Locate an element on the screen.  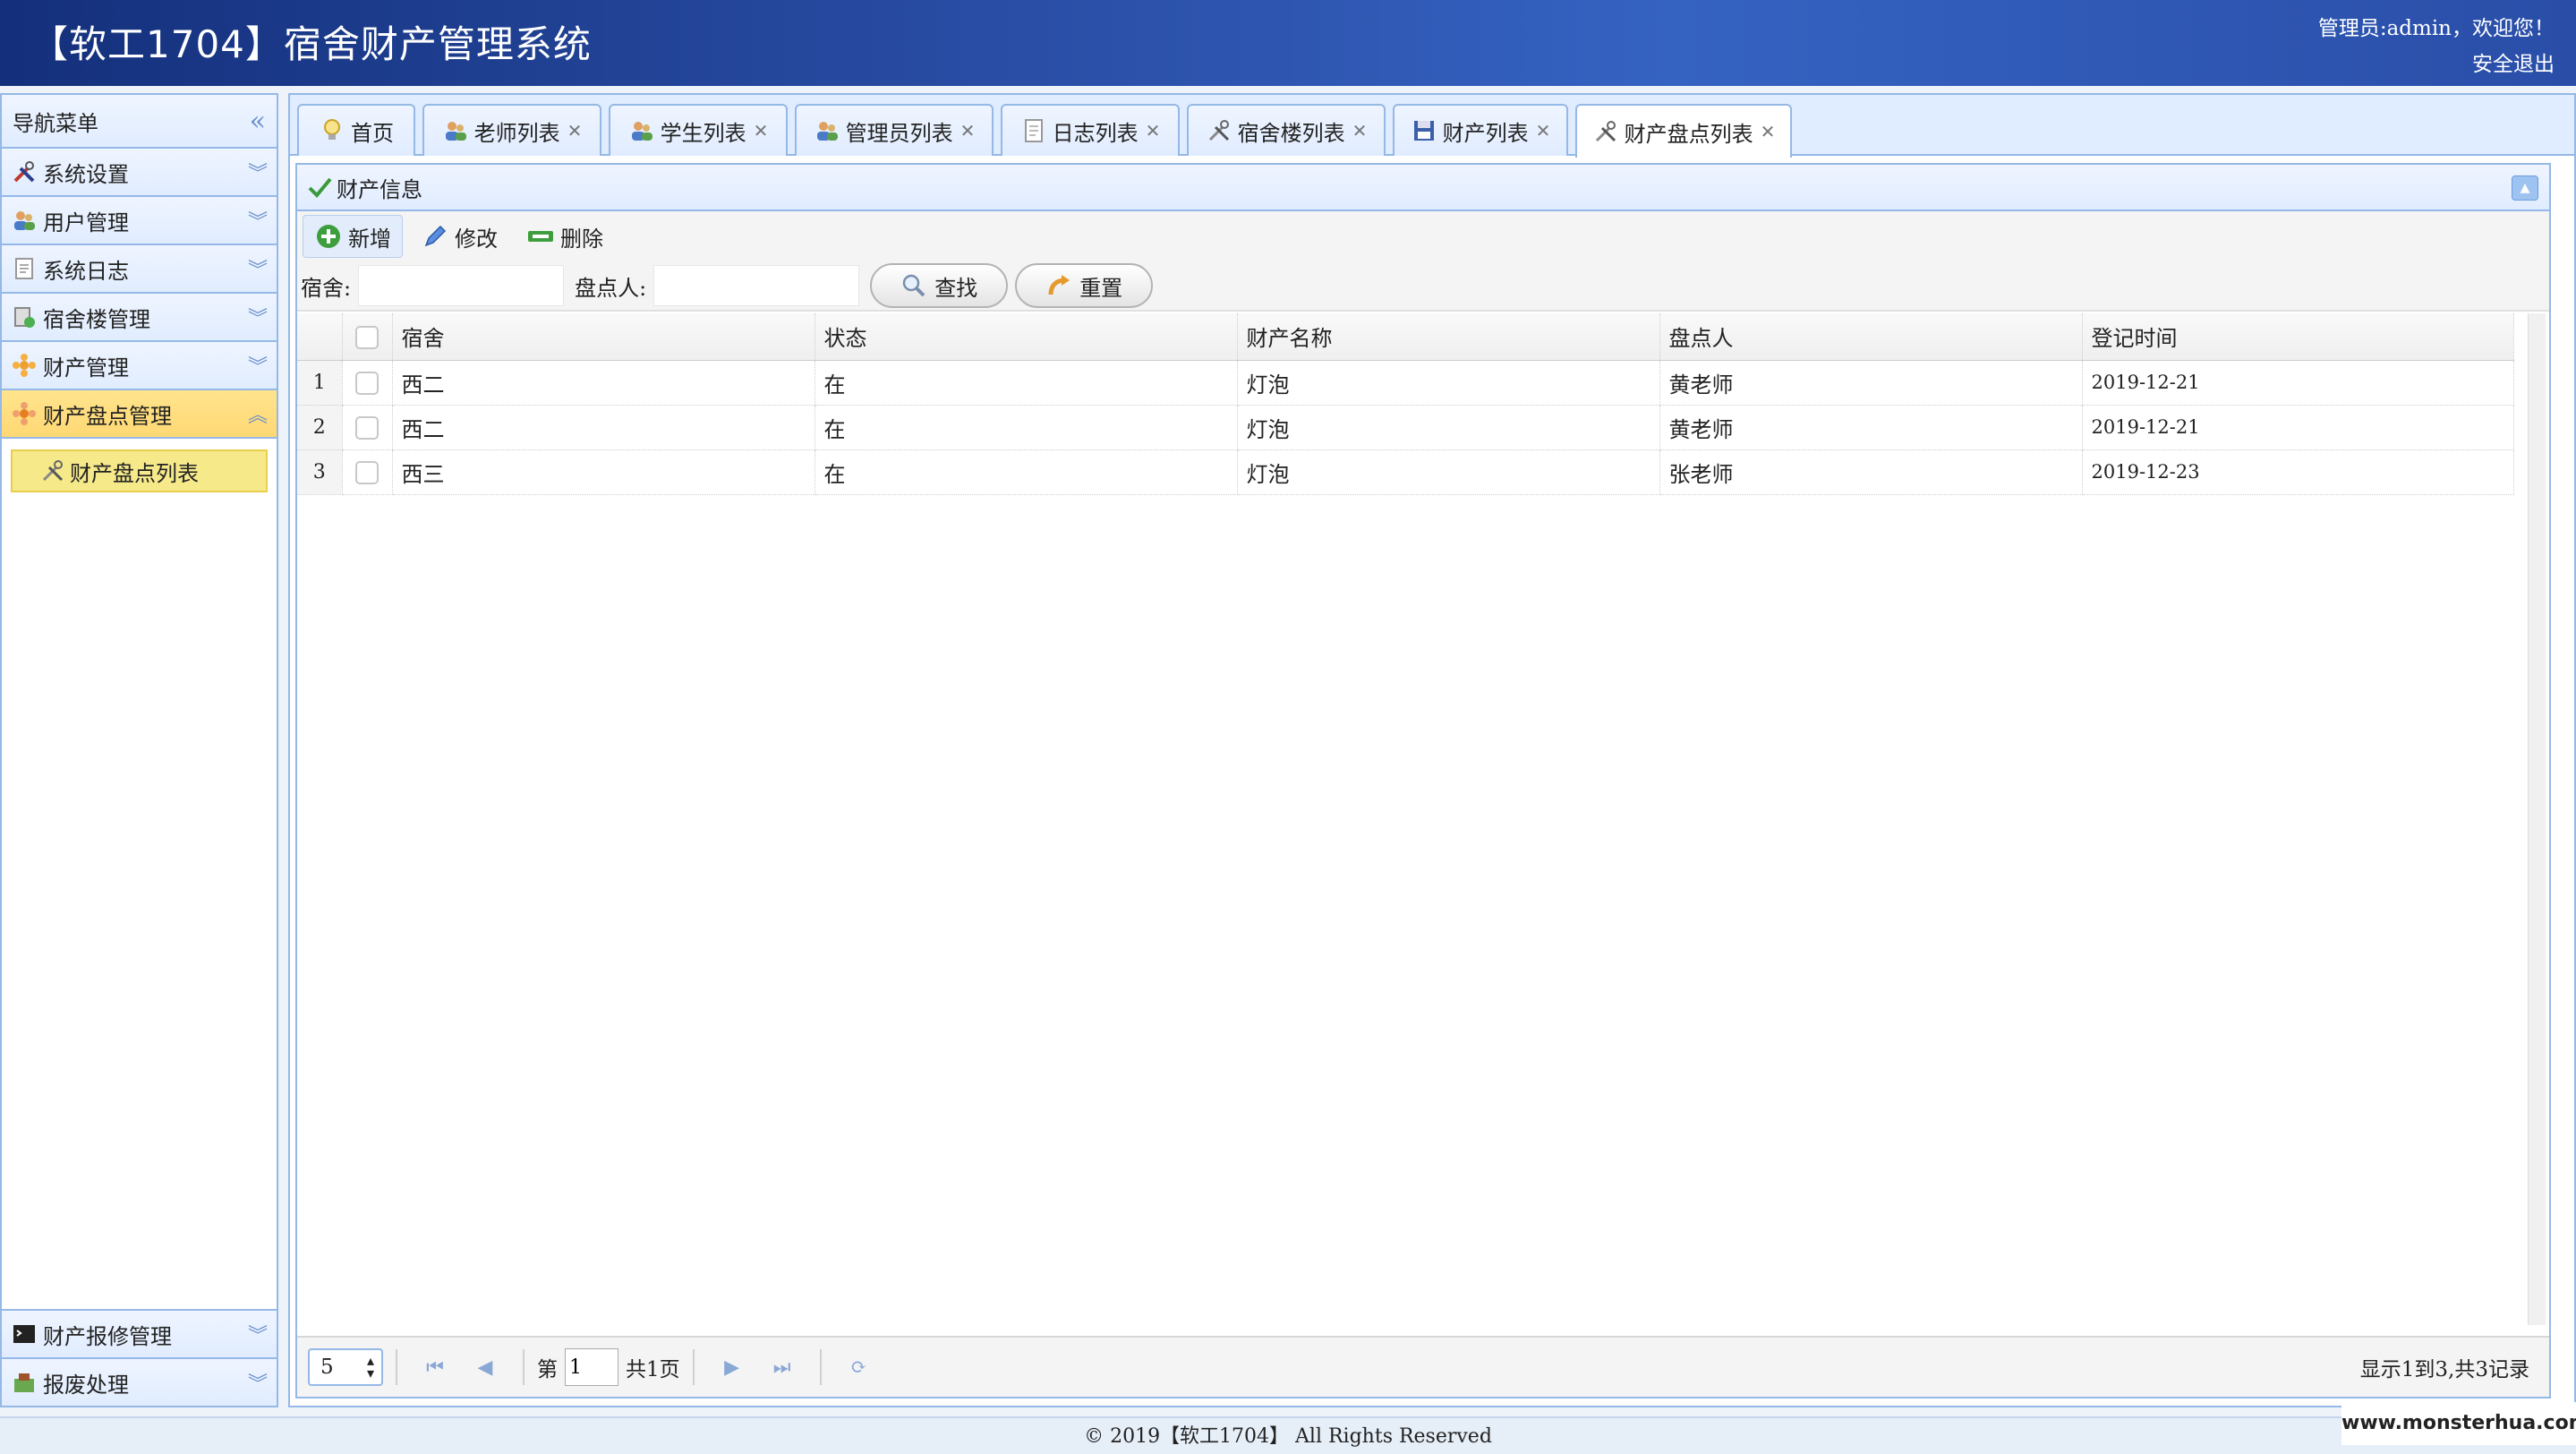
submenu: 财产盘点列表 is located at coordinates (139, 471).